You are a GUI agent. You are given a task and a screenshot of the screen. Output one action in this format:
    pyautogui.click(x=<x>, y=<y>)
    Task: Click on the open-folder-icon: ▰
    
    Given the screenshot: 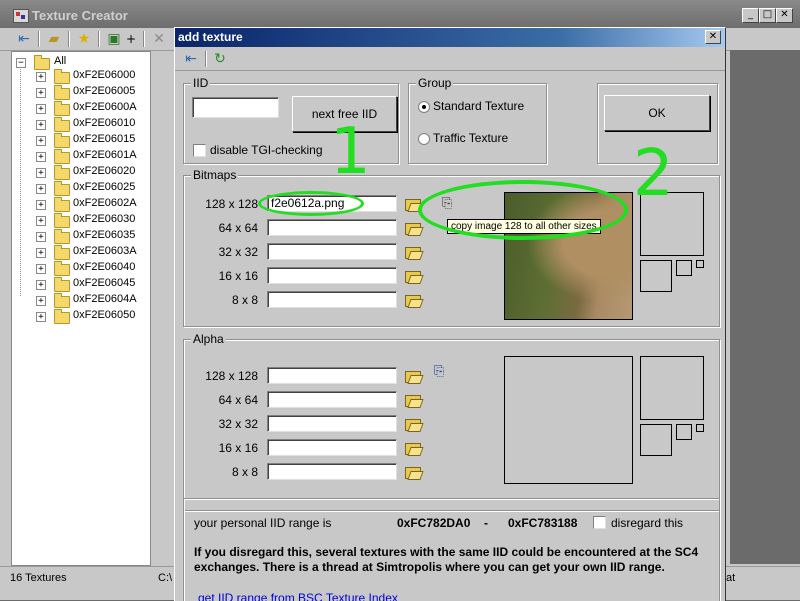 What is the action you would take?
    pyautogui.click(x=54, y=39)
    